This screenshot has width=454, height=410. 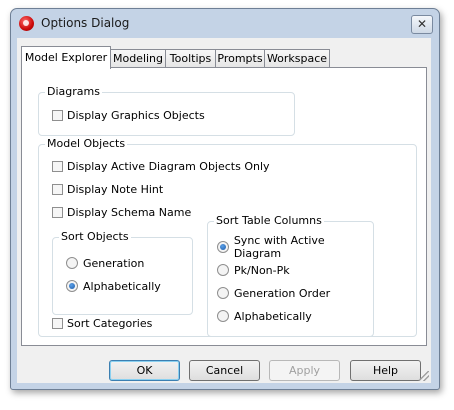 I want to click on checkbox-label: Display Schema Name, so click(x=129, y=212).